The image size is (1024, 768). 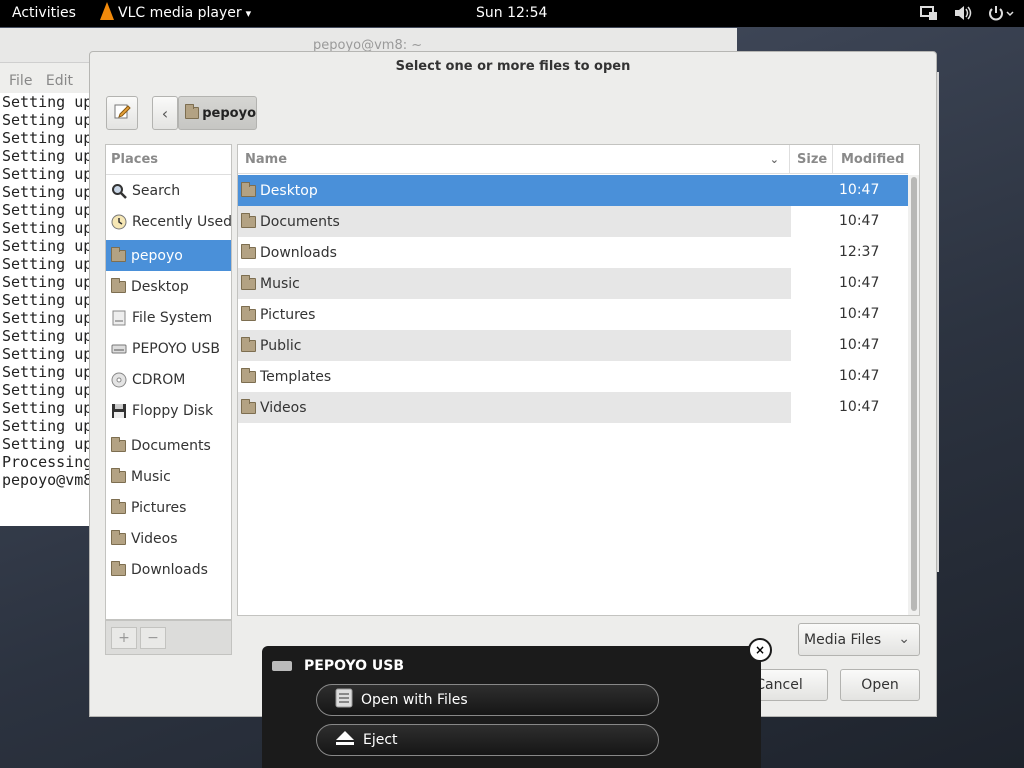 I want to click on file-row-desktop: Desktop 10:47, so click(x=573, y=190).